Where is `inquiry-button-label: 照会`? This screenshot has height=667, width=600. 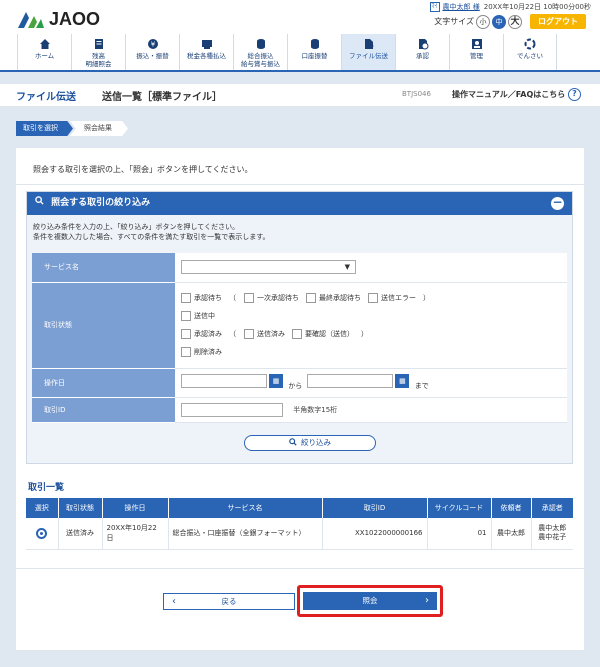
inquiry-button-label: 照会 is located at coordinates (370, 600).